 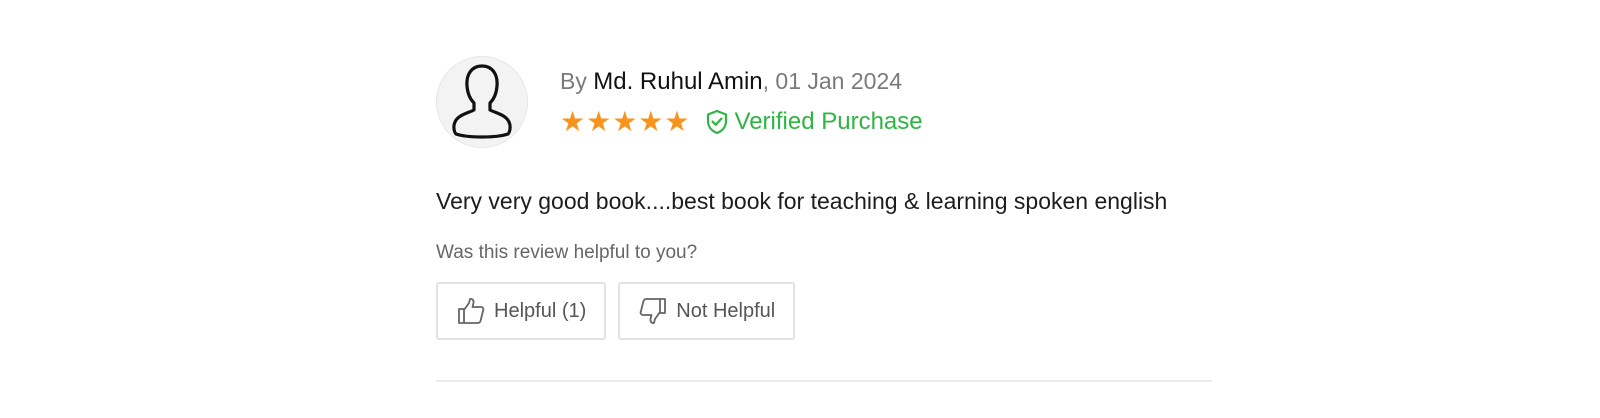 I want to click on helpful-question: Was this review helpful to you?, so click(x=567, y=252).